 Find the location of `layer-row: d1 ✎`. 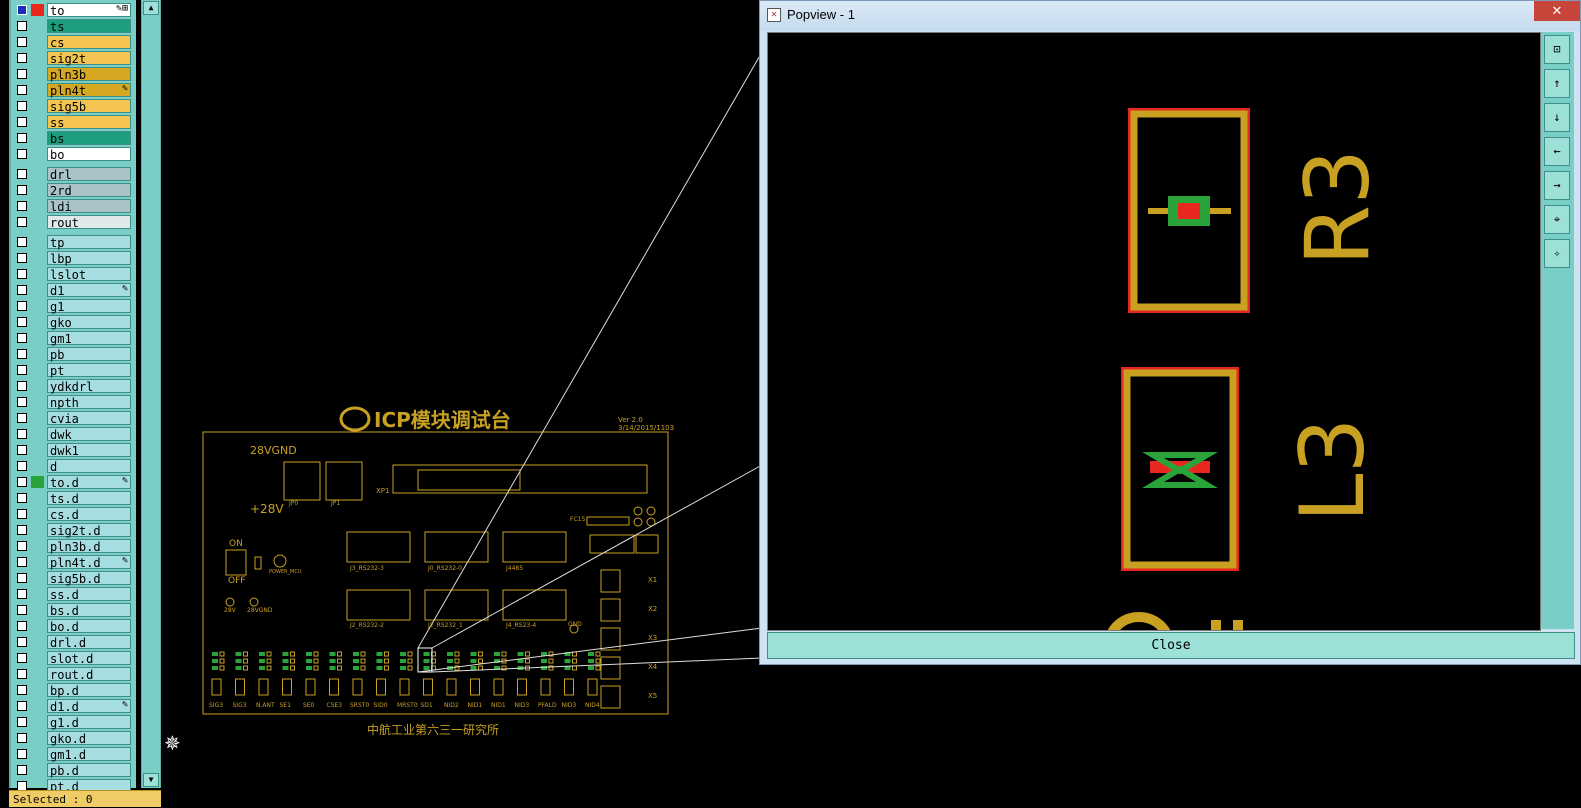

layer-row: d1 ✎ is located at coordinates (73, 290).